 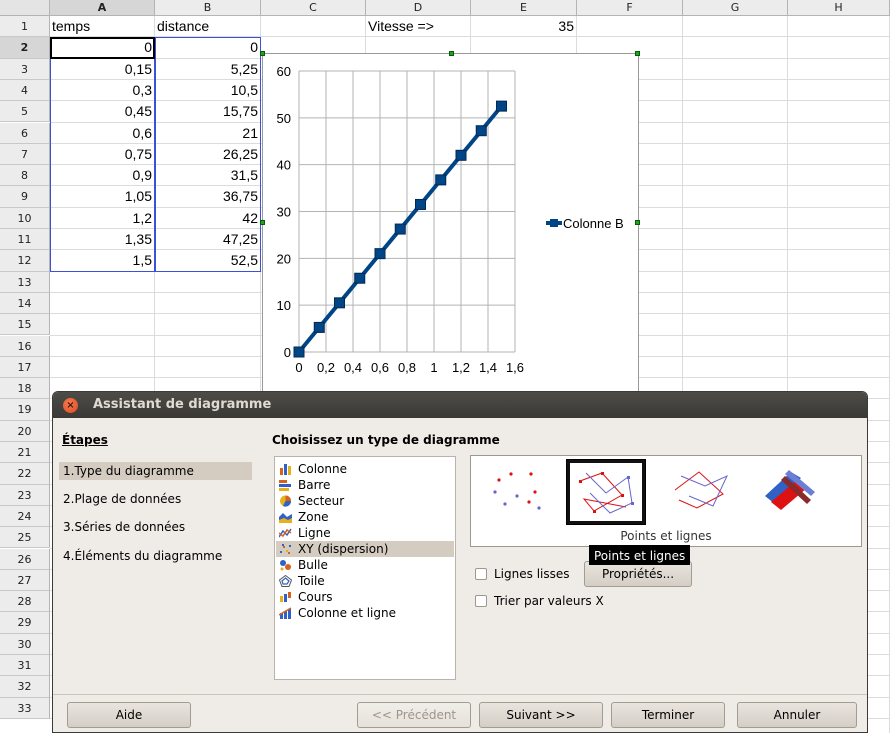 What do you see at coordinates (25, 431) in the screenshot?
I see `row-header-20: 20` at bounding box center [25, 431].